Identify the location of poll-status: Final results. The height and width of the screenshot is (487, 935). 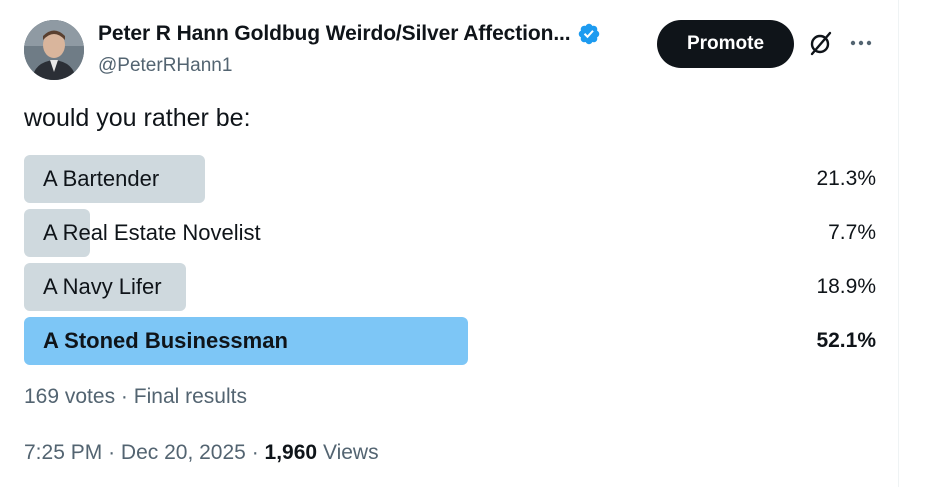
(190, 396).